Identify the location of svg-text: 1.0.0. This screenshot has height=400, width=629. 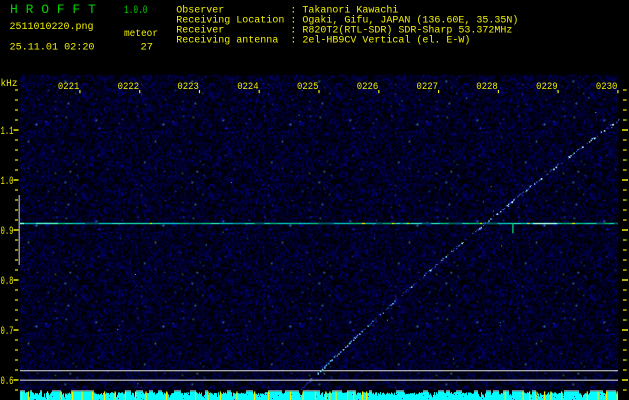
(136, 11).